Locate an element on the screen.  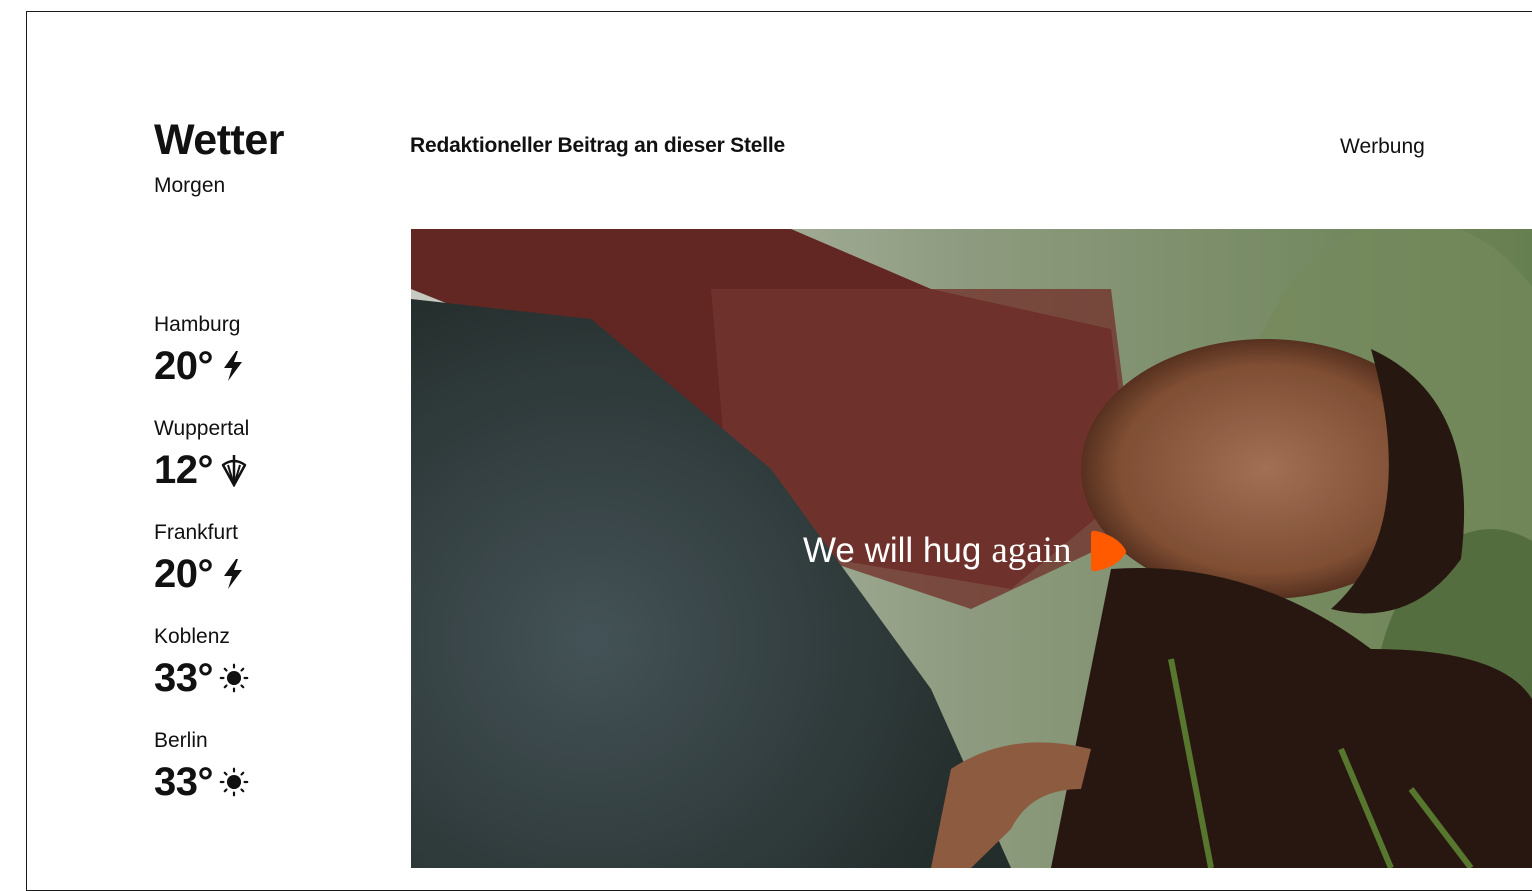
ad-slogan-part1: We will hug is located at coordinates (892, 550).